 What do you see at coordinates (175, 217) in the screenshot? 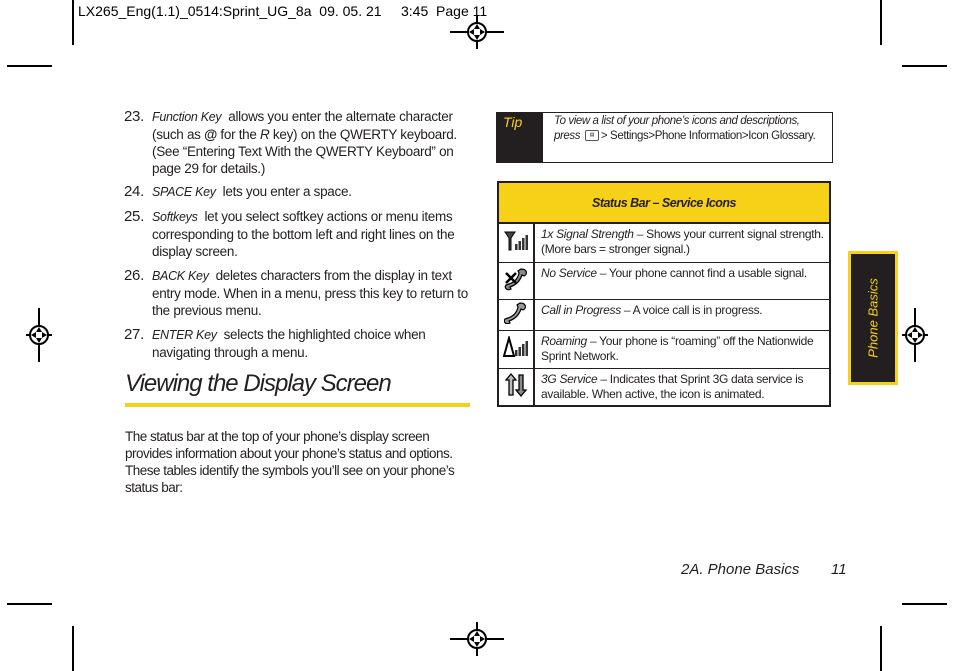
I see `item-key: Softkeys` at bounding box center [175, 217].